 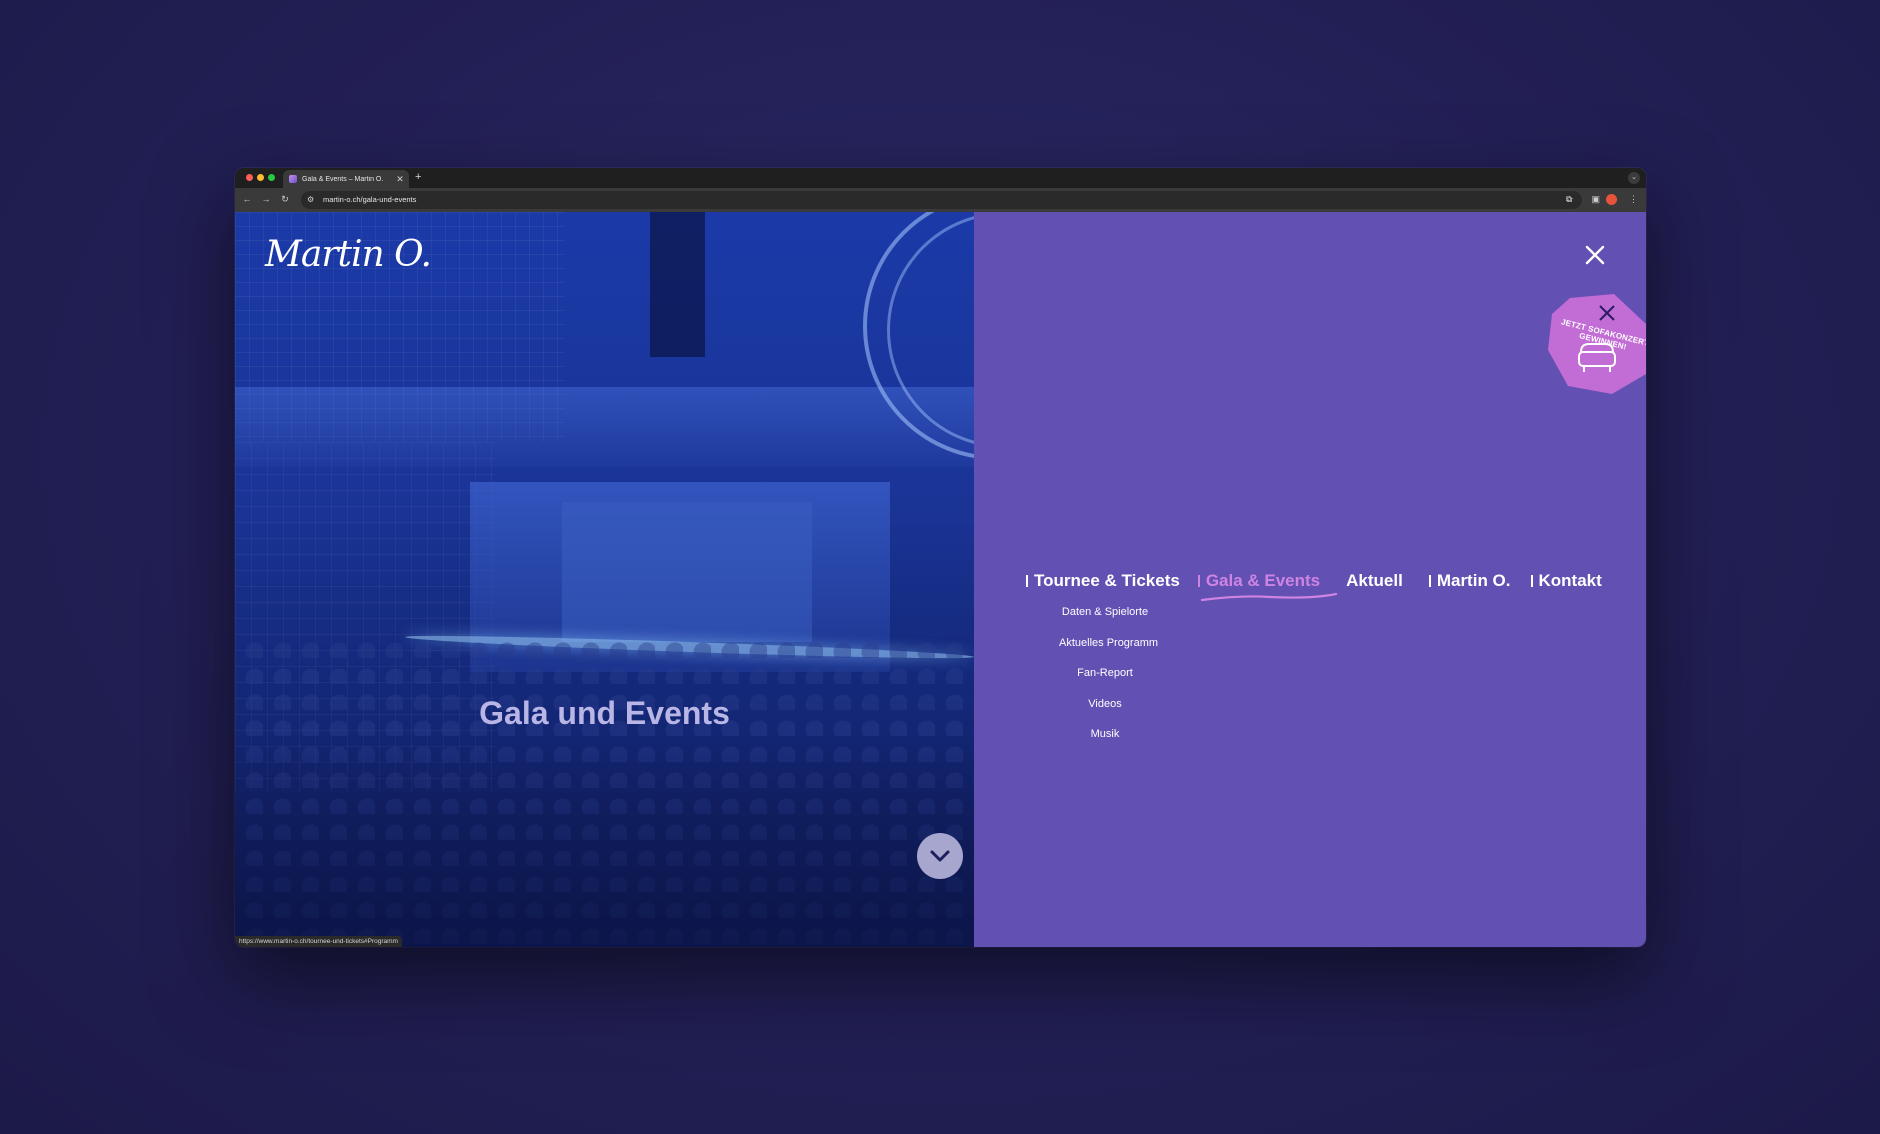 I want to click on site-info-icon: ⚙, so click(x=310, y=199).